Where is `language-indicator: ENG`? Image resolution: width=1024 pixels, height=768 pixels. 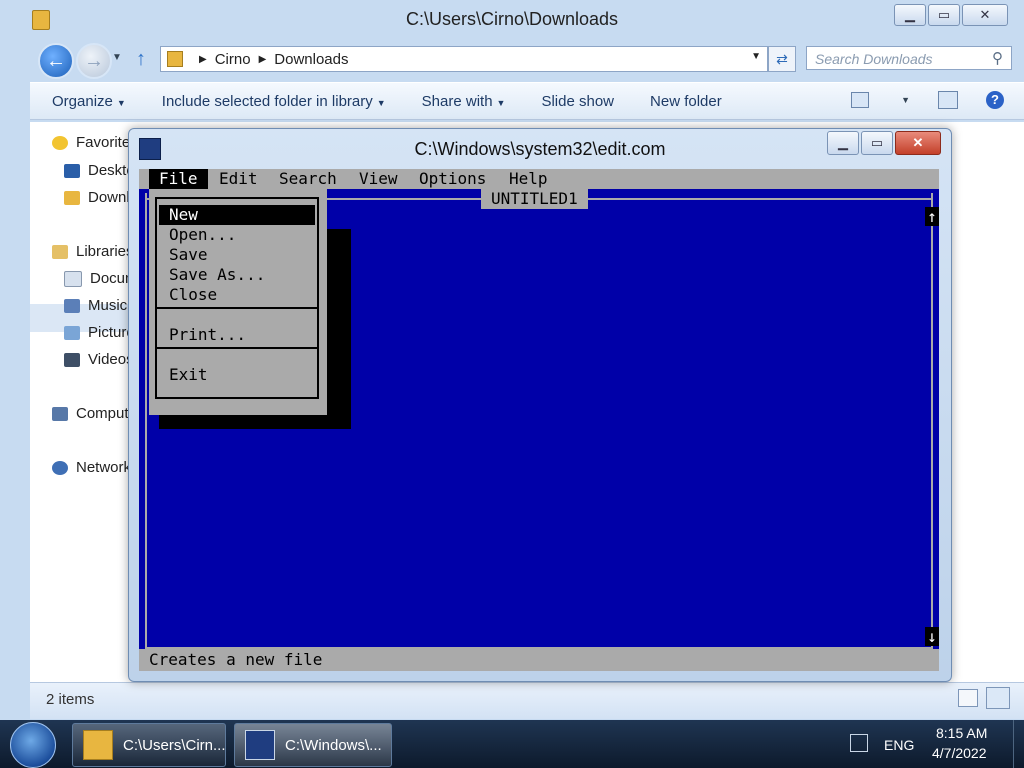
language-indicator: ENG is located at coordinates (899, 745).